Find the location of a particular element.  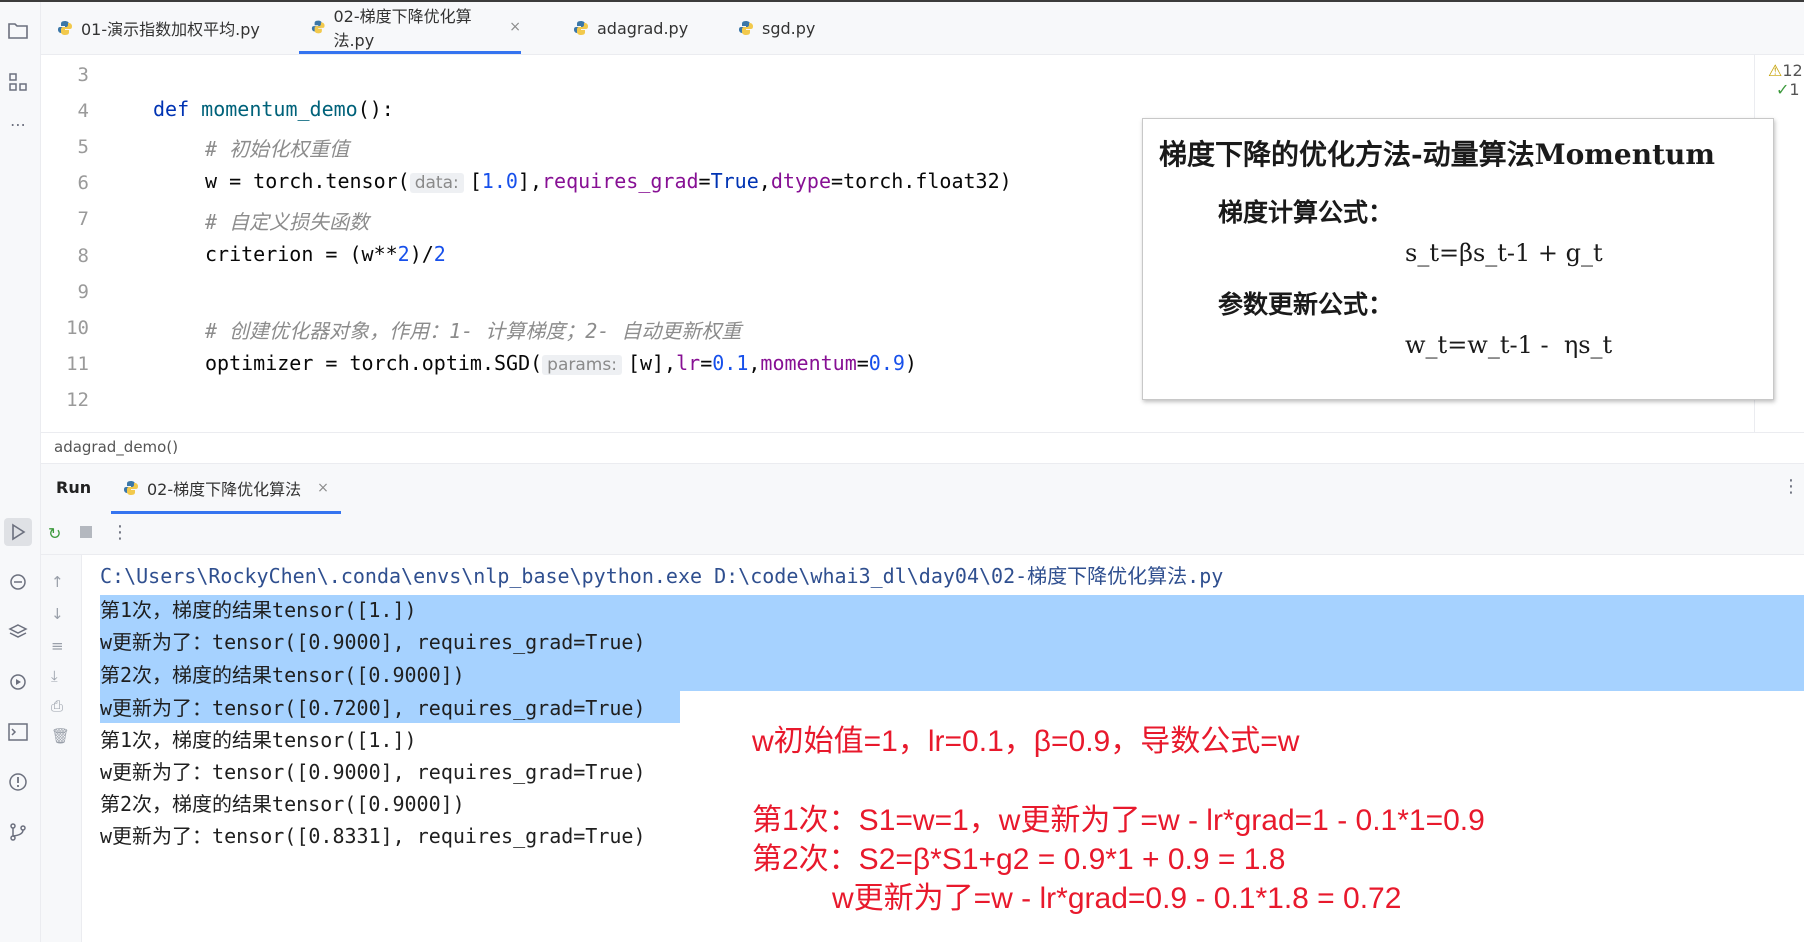

code-comment: # 自定义损失函数 is located at coordinates (287, 222).